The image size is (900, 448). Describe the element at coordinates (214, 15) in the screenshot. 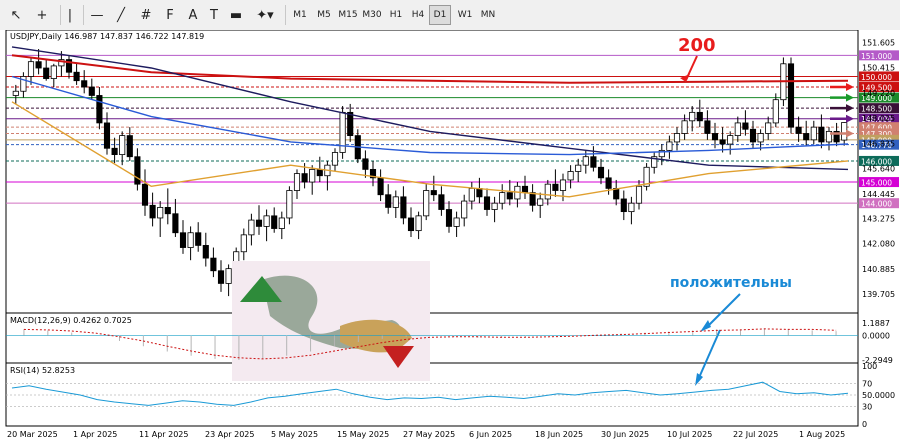

I see `label-tool-icon: T` at that location.